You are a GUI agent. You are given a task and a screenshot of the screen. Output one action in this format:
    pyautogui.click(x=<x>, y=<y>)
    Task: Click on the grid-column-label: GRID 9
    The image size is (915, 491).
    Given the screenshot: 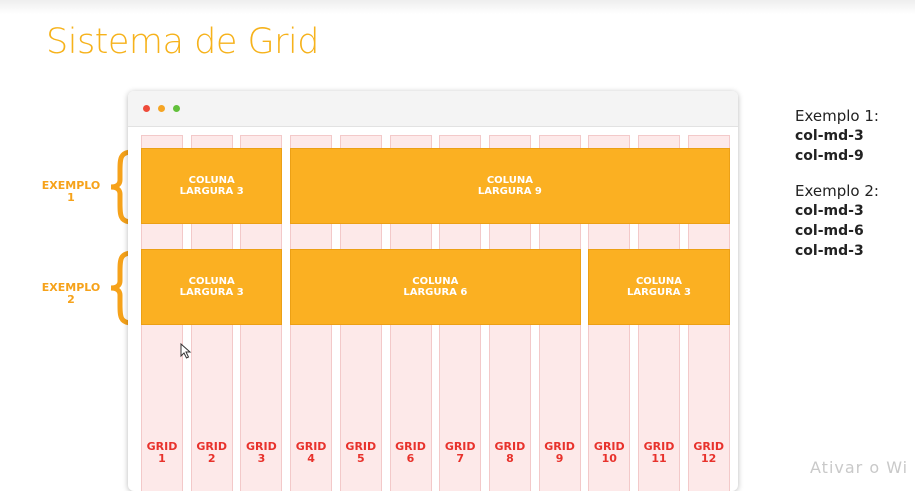 What is the action you would take?
    pyautogui.click(x=560, y=453)
    